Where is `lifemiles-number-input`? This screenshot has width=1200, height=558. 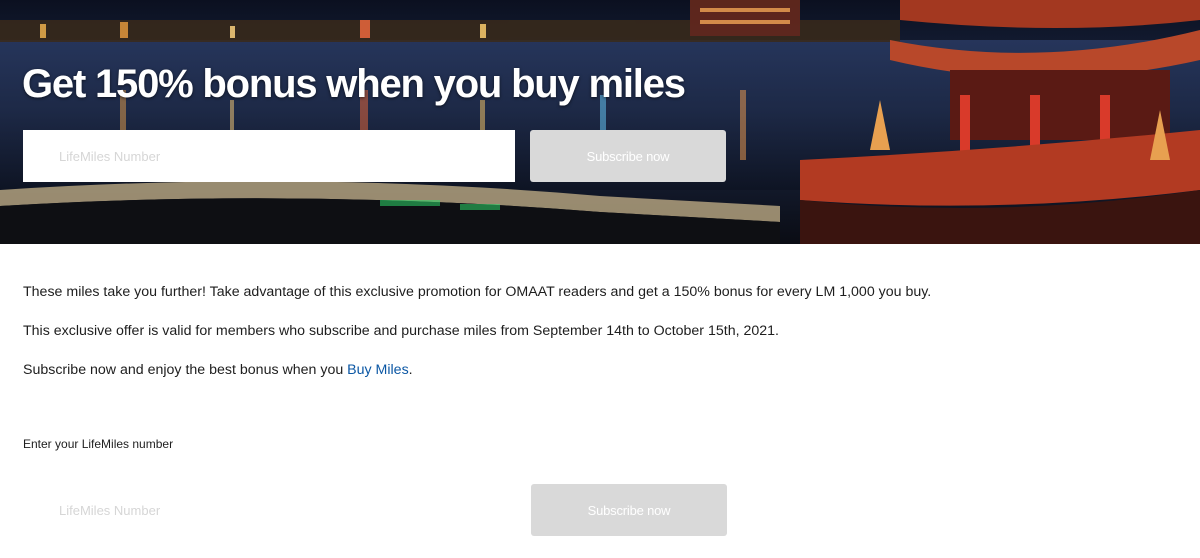 lifemiles-number-input is located at coordinates (269, 510).